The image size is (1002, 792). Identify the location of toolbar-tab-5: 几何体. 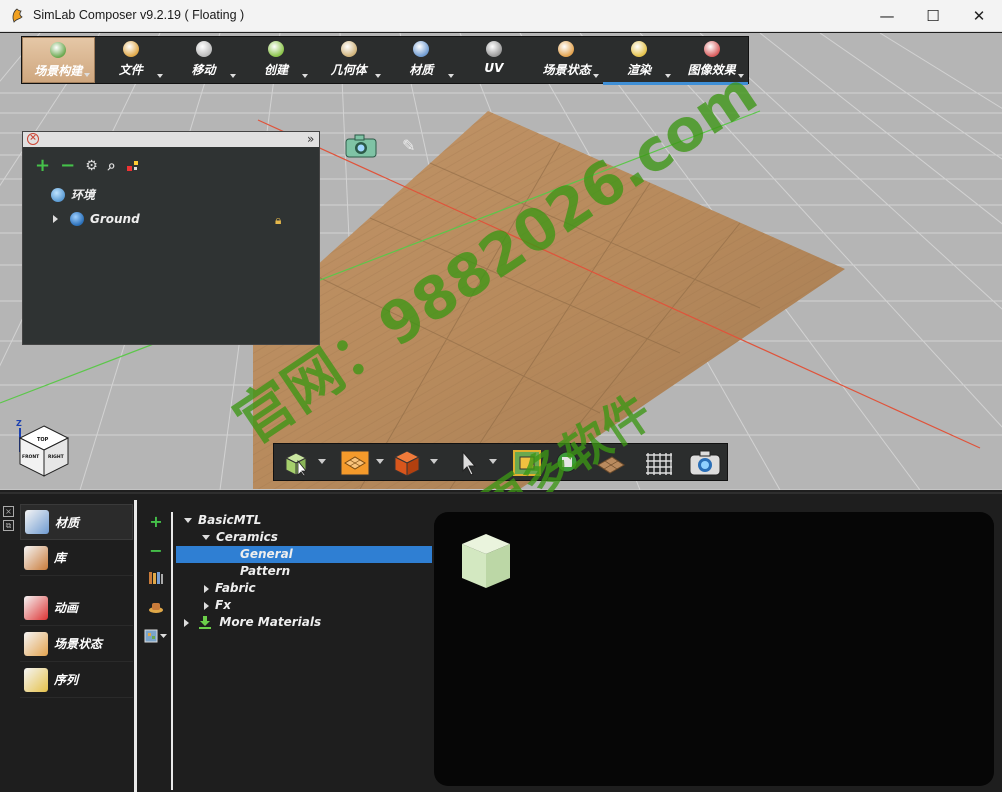
(348, 60).